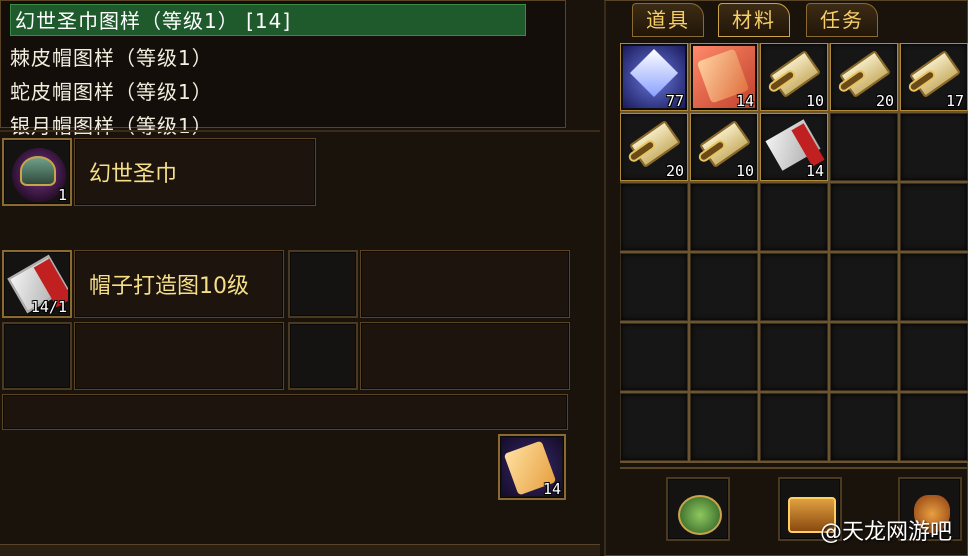  Describe the element at coordinates (111, 126) in the screenshot. I see `recipe-row: 银月帽图样（等级1）` at that location.